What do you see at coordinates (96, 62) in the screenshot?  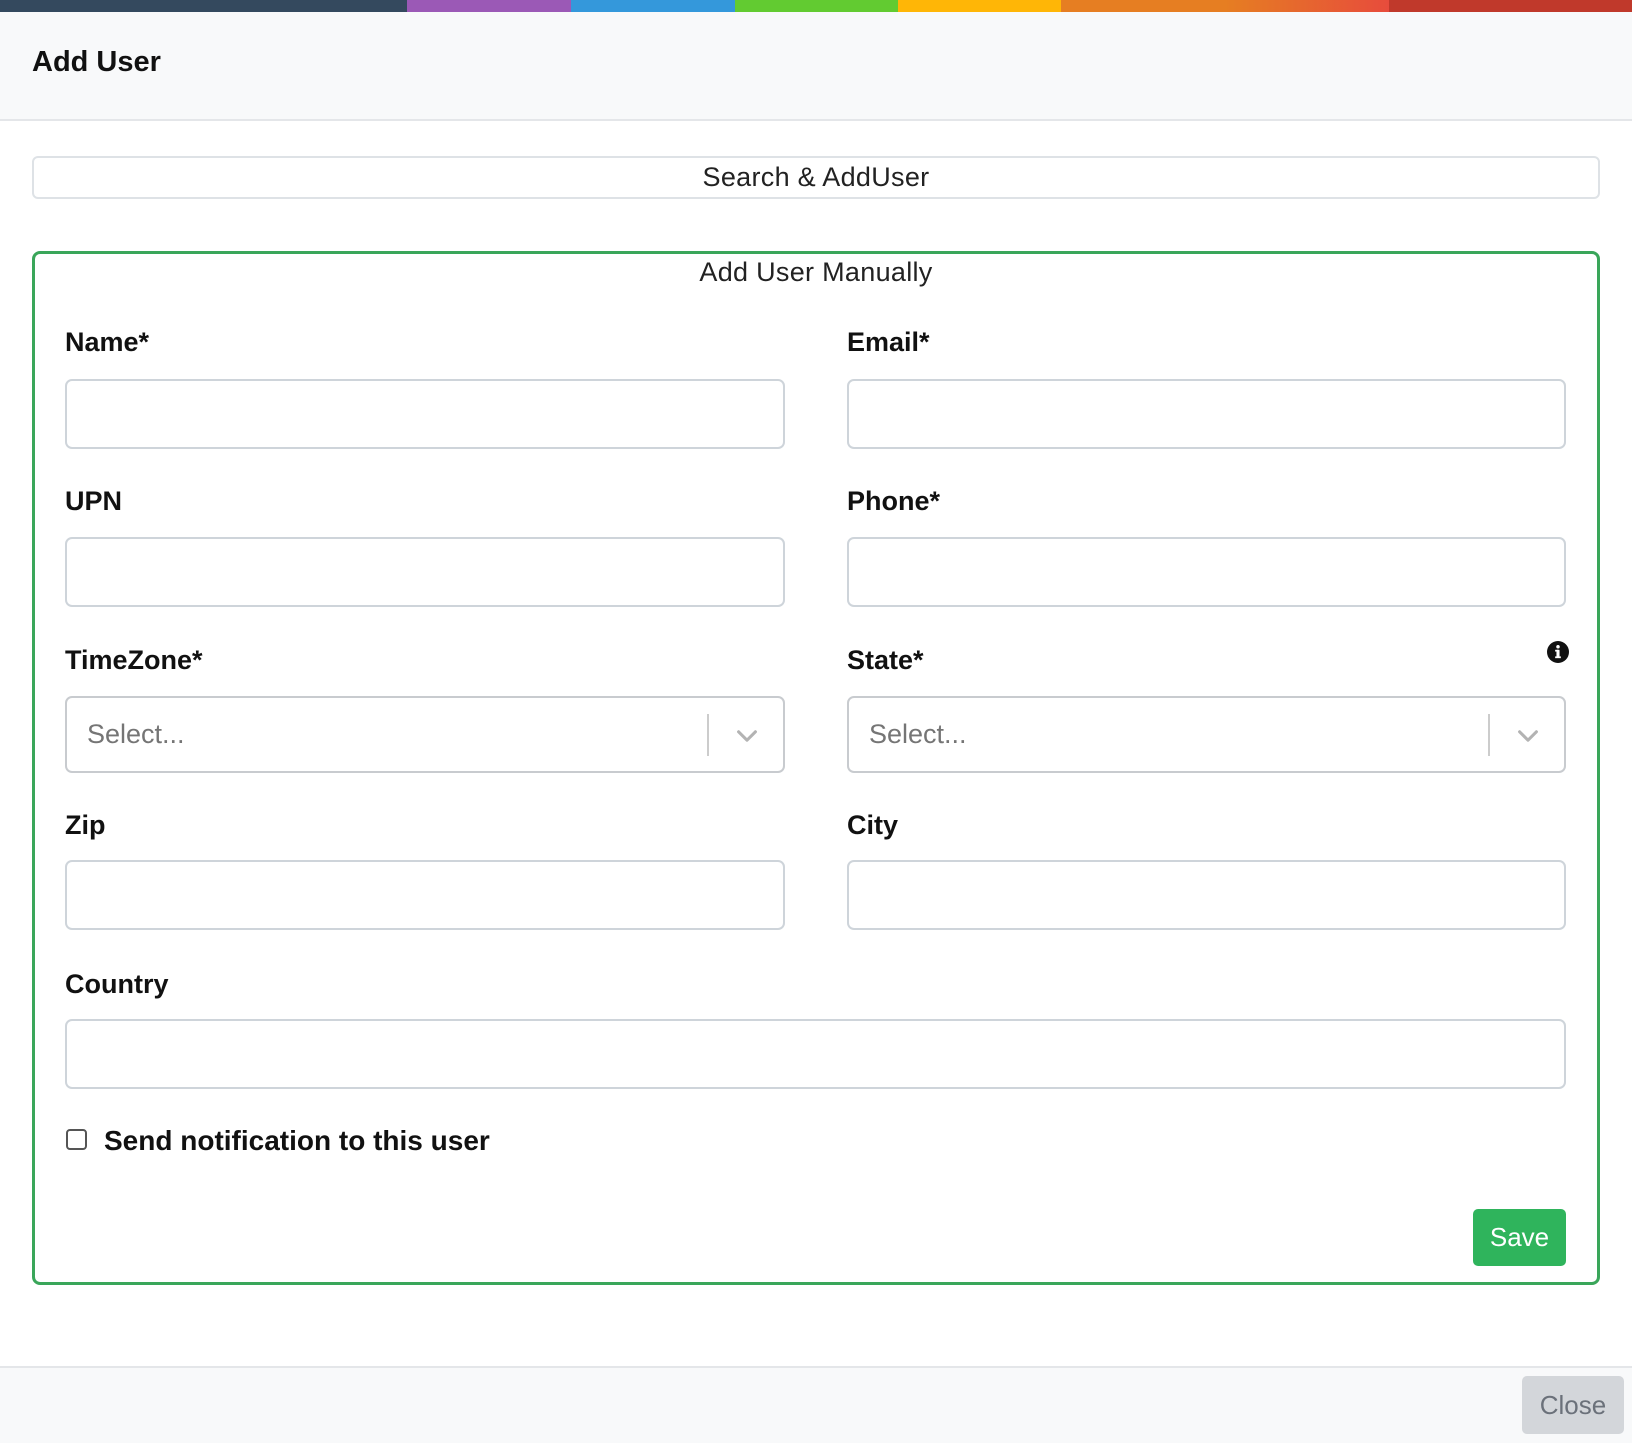 I see `modal-title: Add User` at bounding box center [96, 62].